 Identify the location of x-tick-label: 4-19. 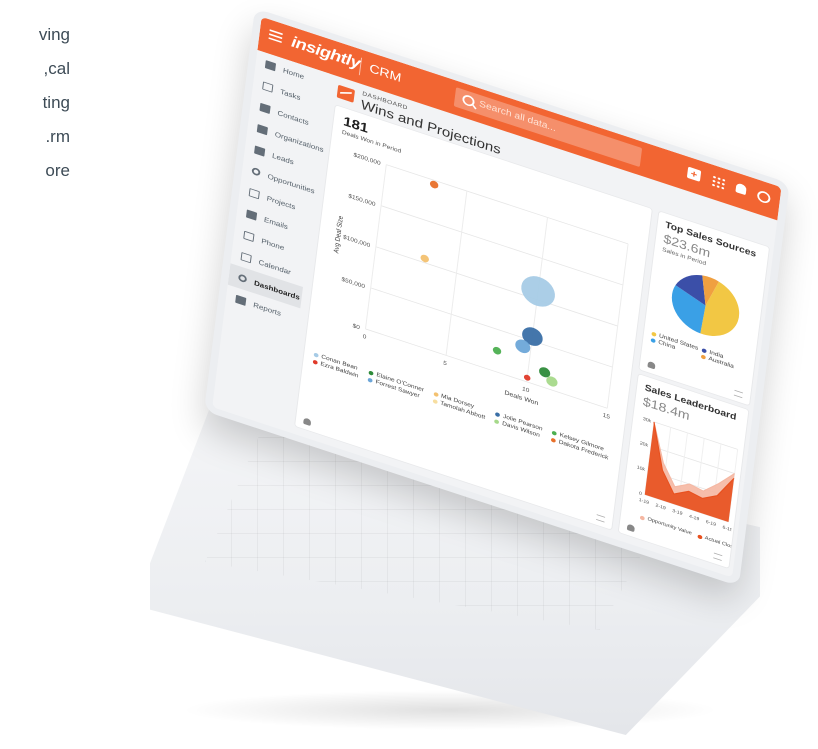
(694, 518).